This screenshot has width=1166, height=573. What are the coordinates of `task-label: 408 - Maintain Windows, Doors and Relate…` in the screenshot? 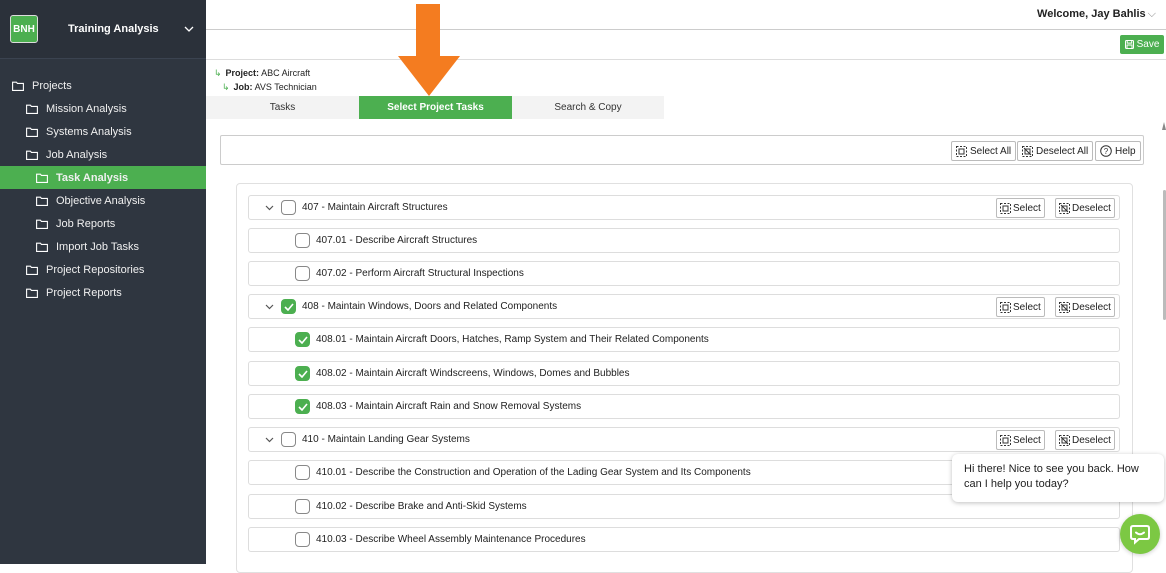 It's located at (430, 306).